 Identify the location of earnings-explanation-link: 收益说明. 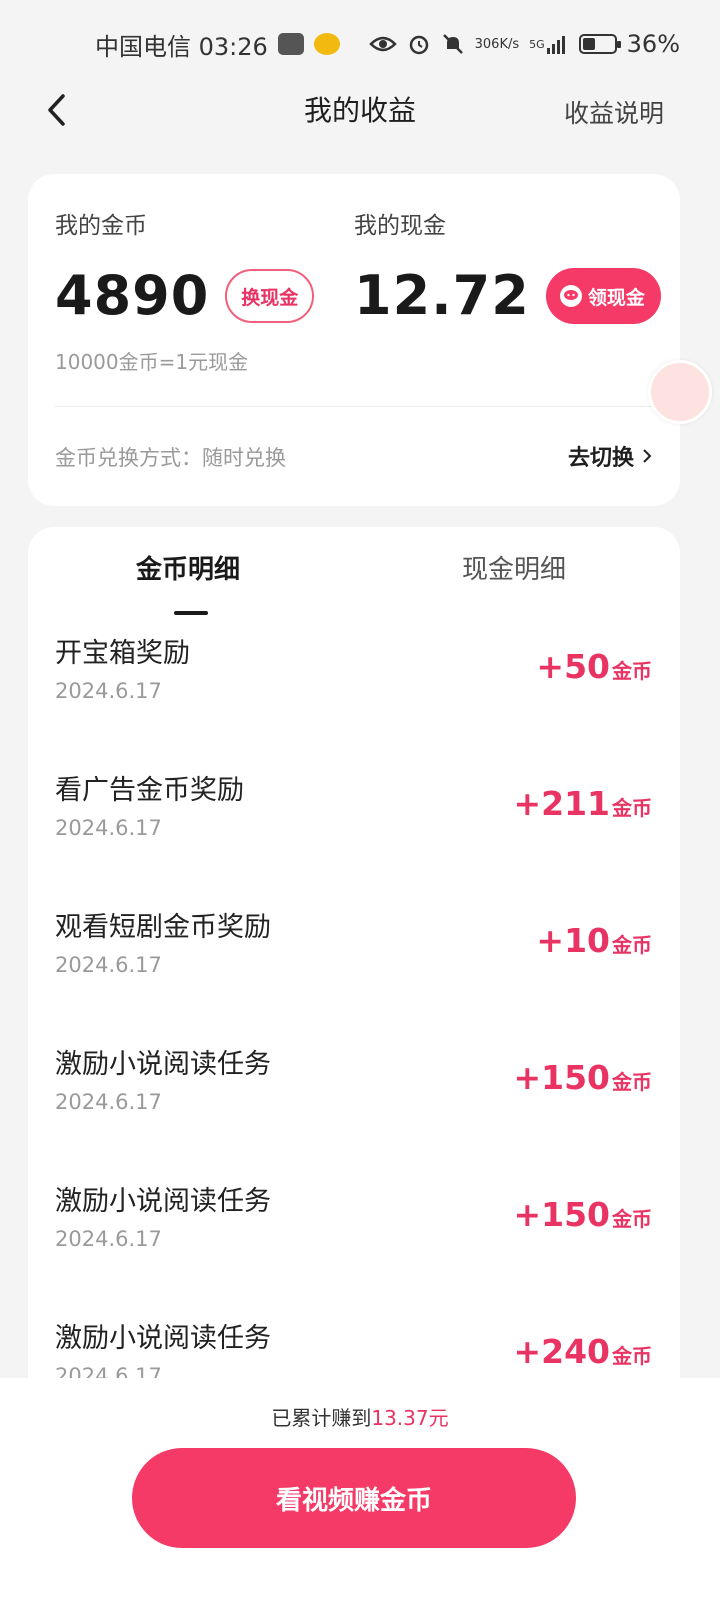
(614, 112).